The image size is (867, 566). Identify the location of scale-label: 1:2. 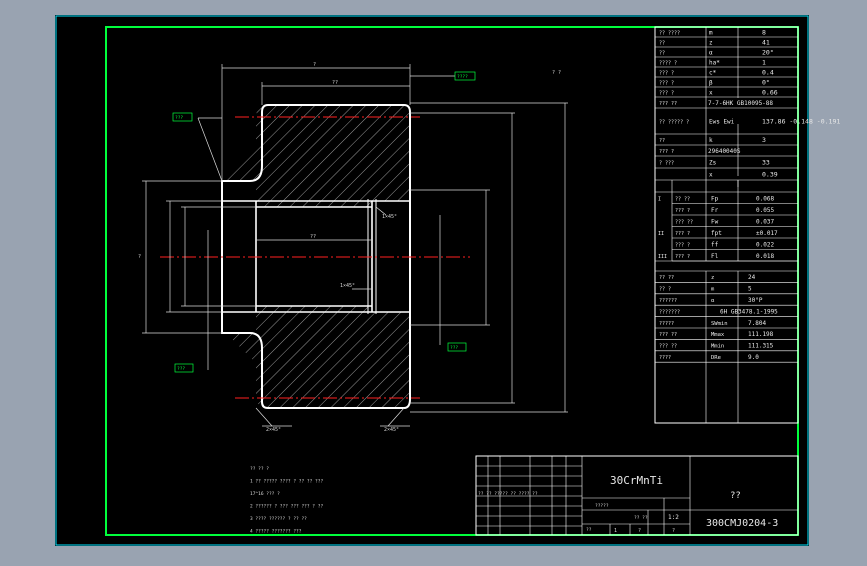
(673, 517).